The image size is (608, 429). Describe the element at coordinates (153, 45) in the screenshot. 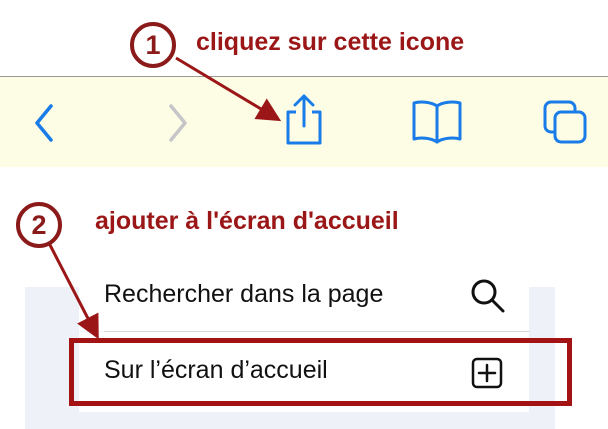

I see `step-1-badge: 1` at that location.